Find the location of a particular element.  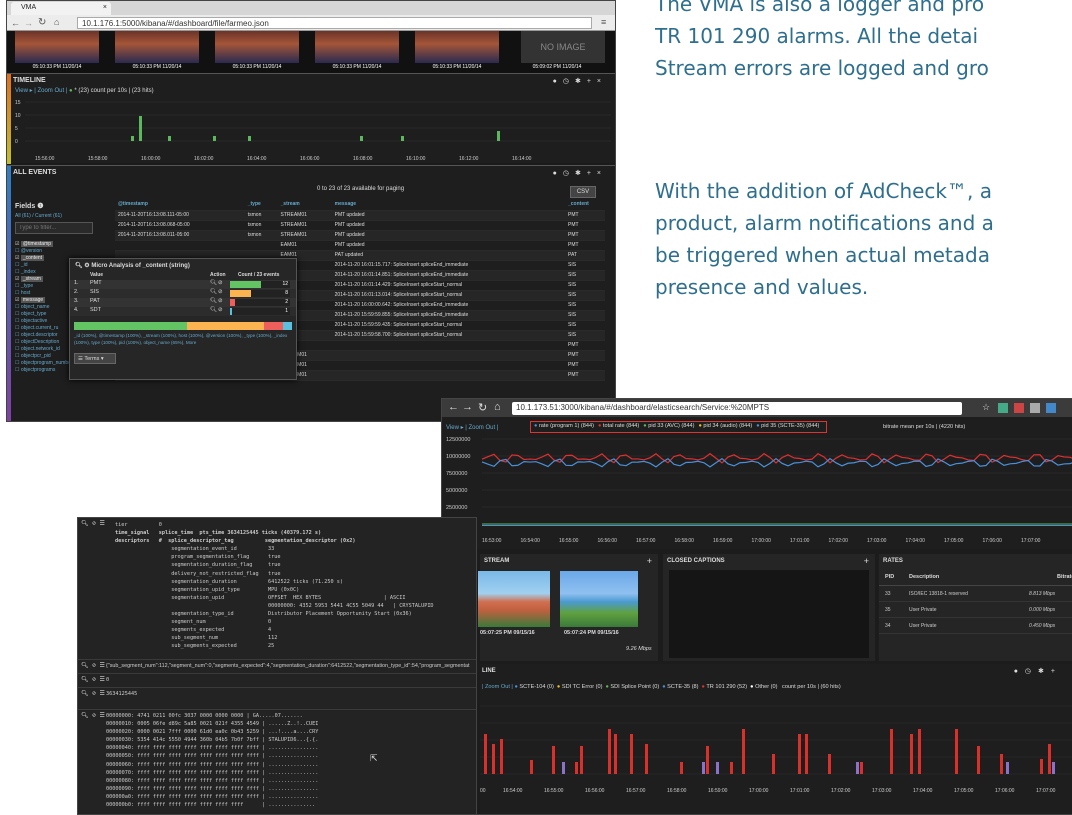

terms-button: ☰ Terms ▾ is located at coordinates (95, 358).